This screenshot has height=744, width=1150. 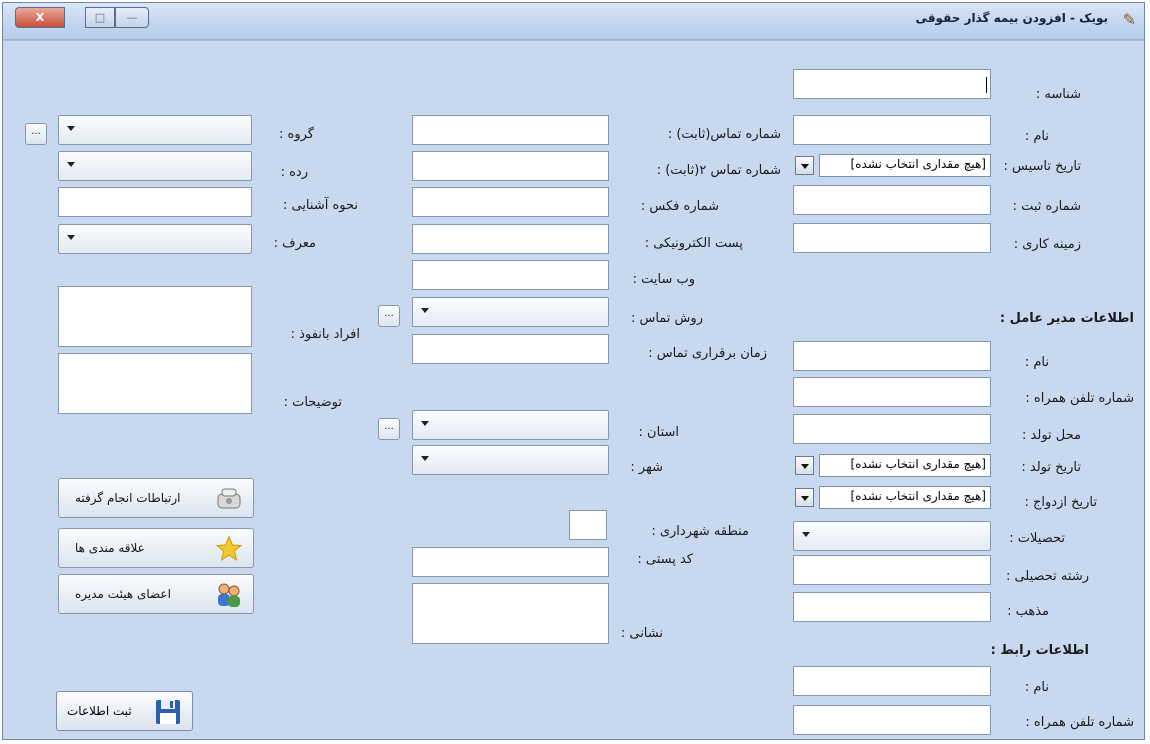 I want to click on phone2-field, so click(x=510, y=166).